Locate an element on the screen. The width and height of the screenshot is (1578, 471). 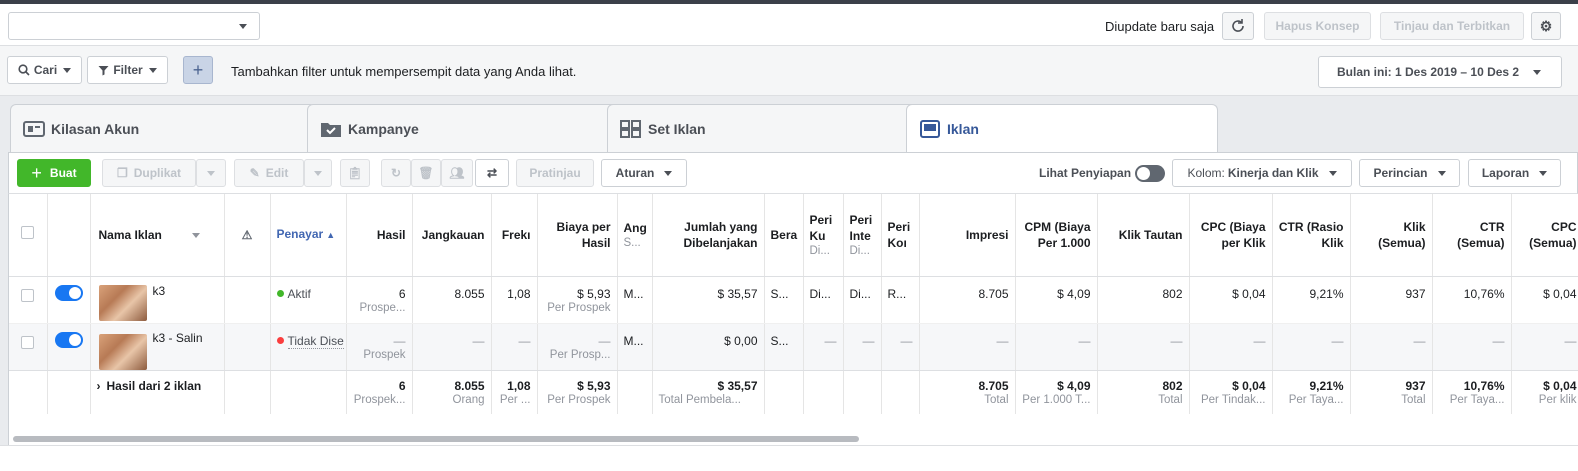
ad-name-cell: k3 is located at coordinates (157, 300).